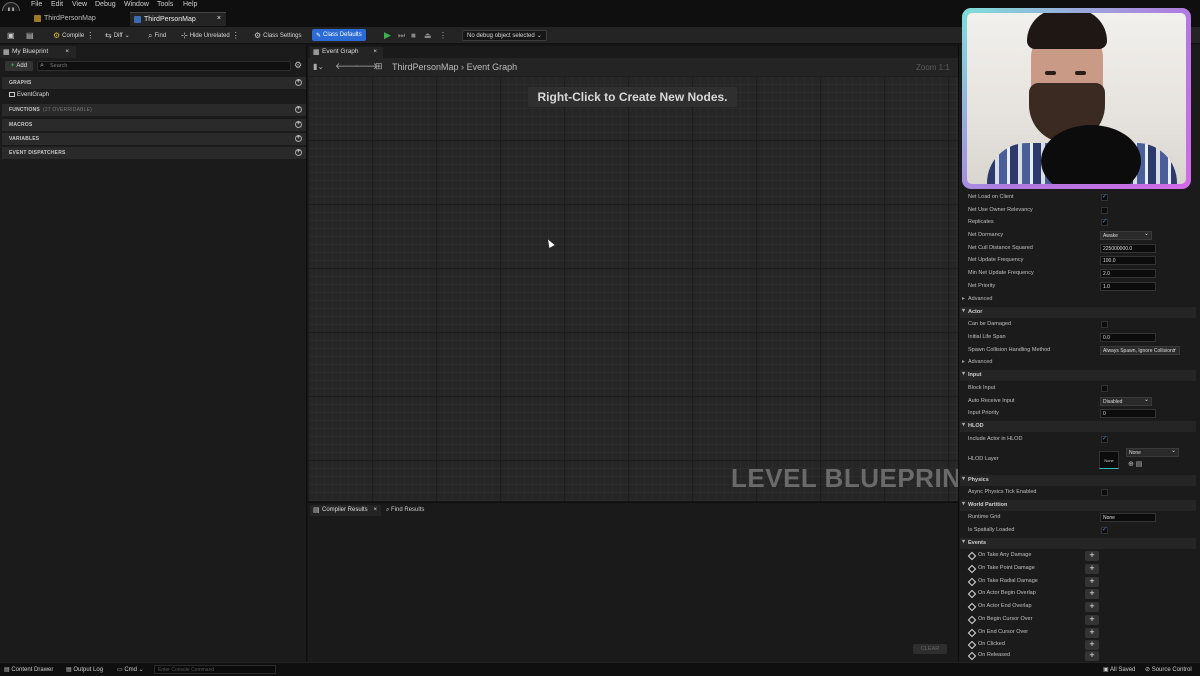  What do you see at coordinates (443, 35) in the screenshot?
I see `more-options-icon: ⋮` at bounding box center [443, 35].